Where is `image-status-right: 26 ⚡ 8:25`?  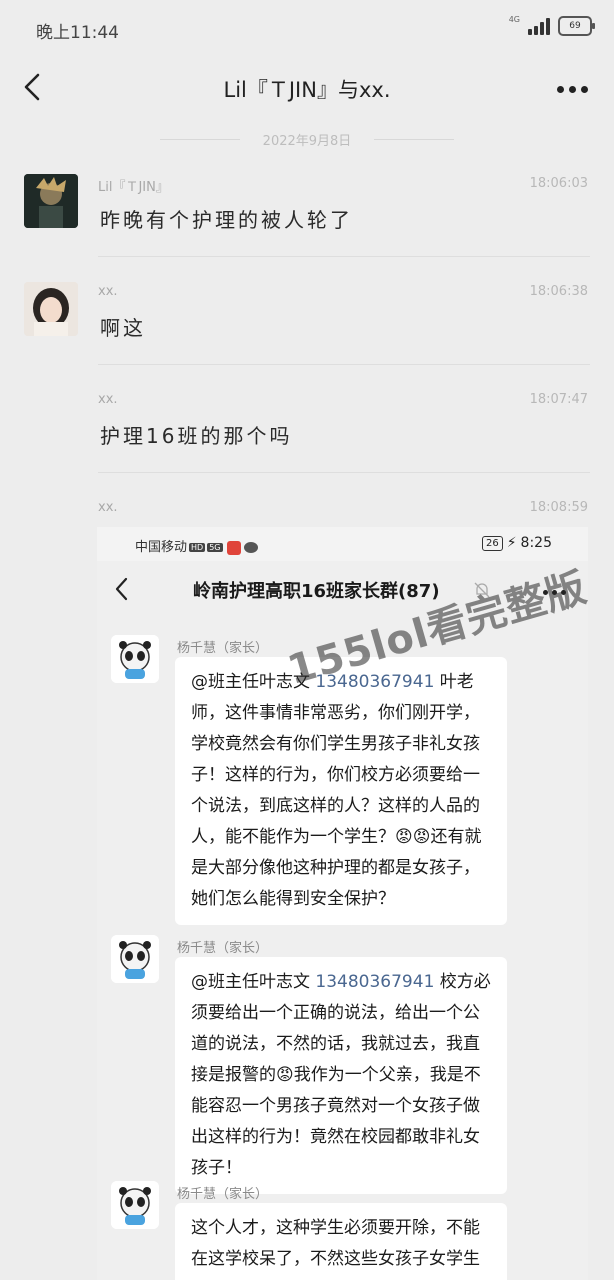 image-status-right: 26 ⚡ 8:25 is located at coordinates (516, 543).